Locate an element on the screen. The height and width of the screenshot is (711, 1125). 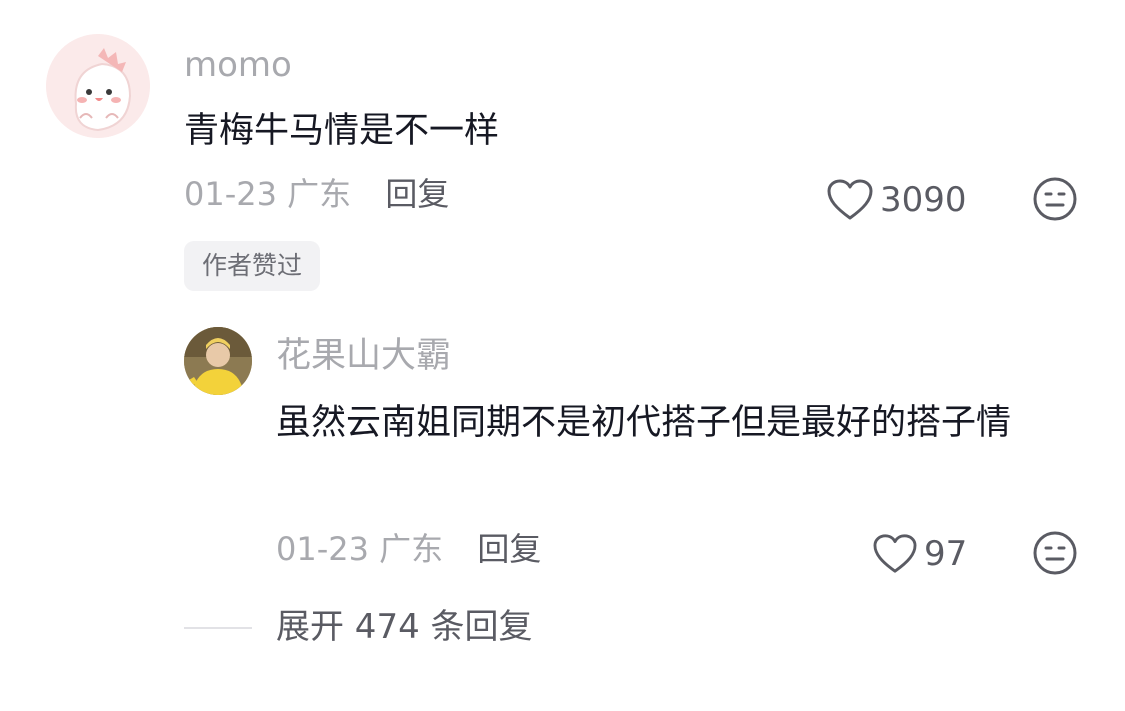
reply-username: 花果山大霸 is located at coordinates (363, 356).